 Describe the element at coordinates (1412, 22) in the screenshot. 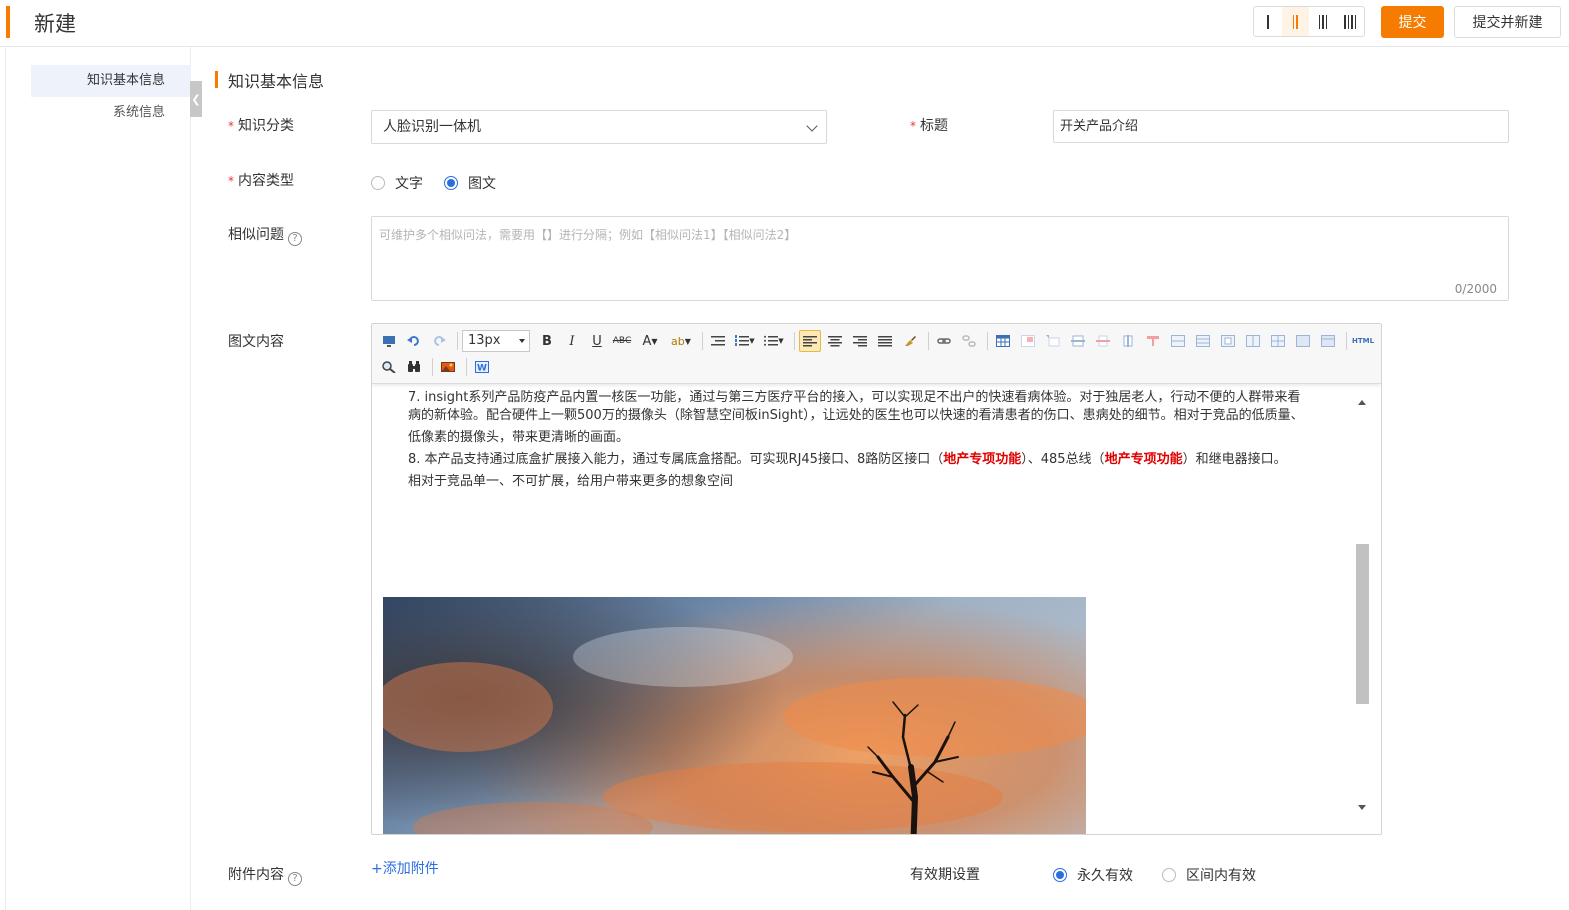

I see `submit-button: 提交` at that location.